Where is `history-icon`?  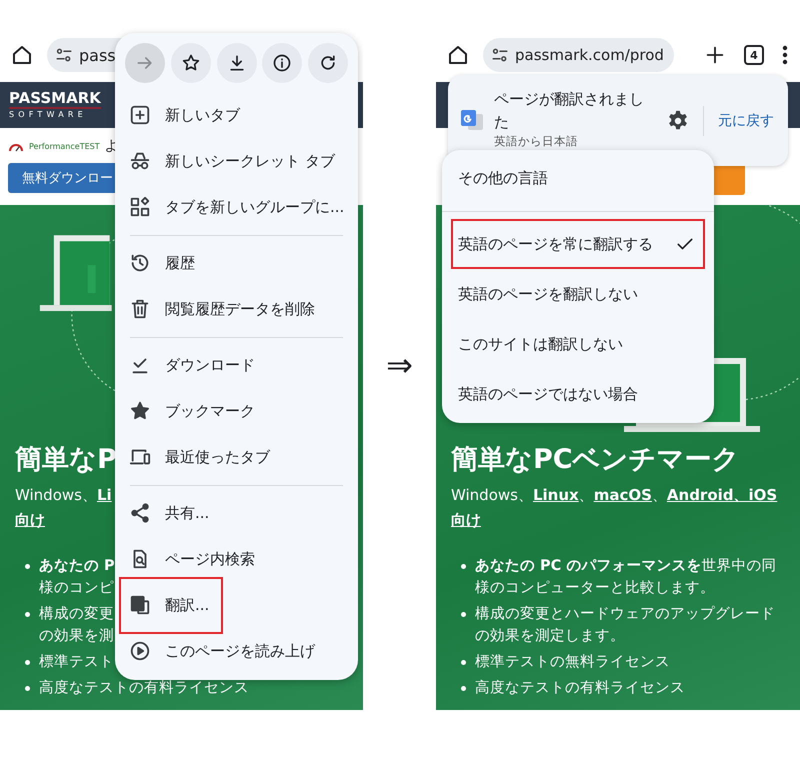 history-icon is located at coordinates (140, 263).